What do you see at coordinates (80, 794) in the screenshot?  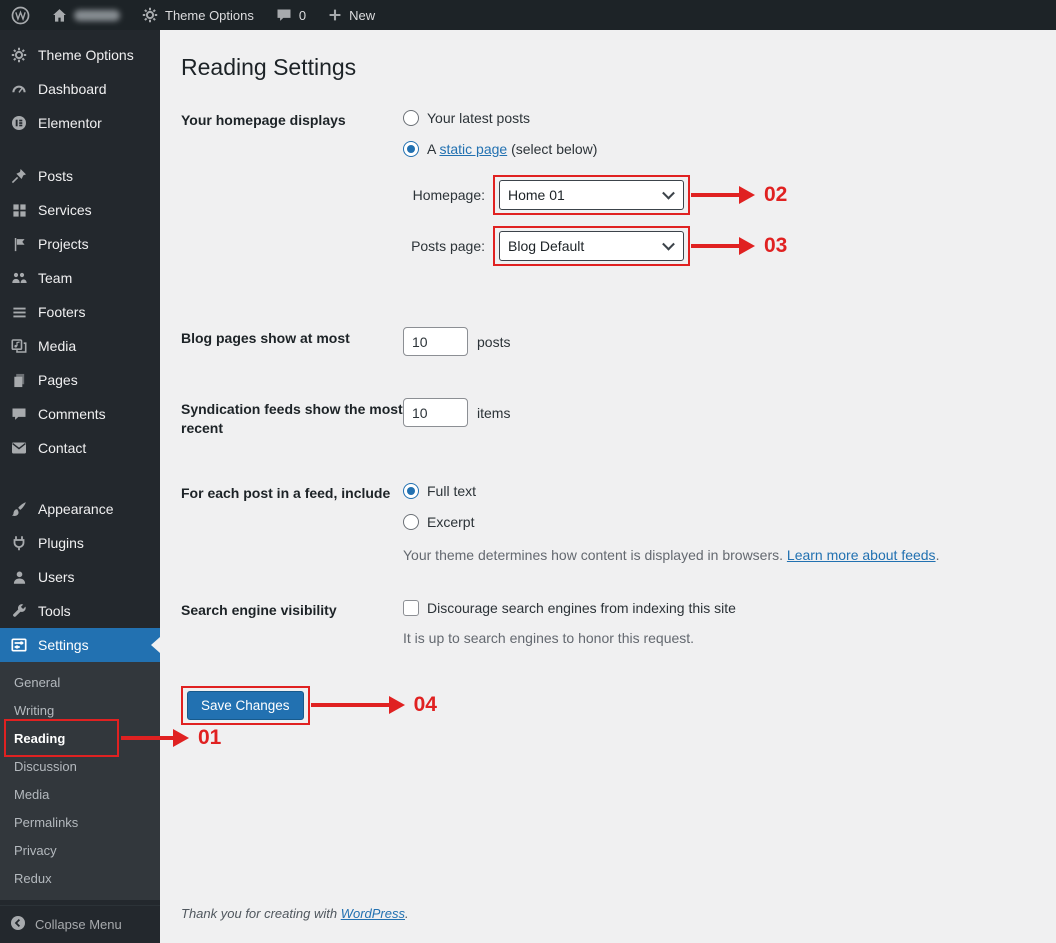 I see `submenu-item-media: Media` at bounding box center [80, 794].